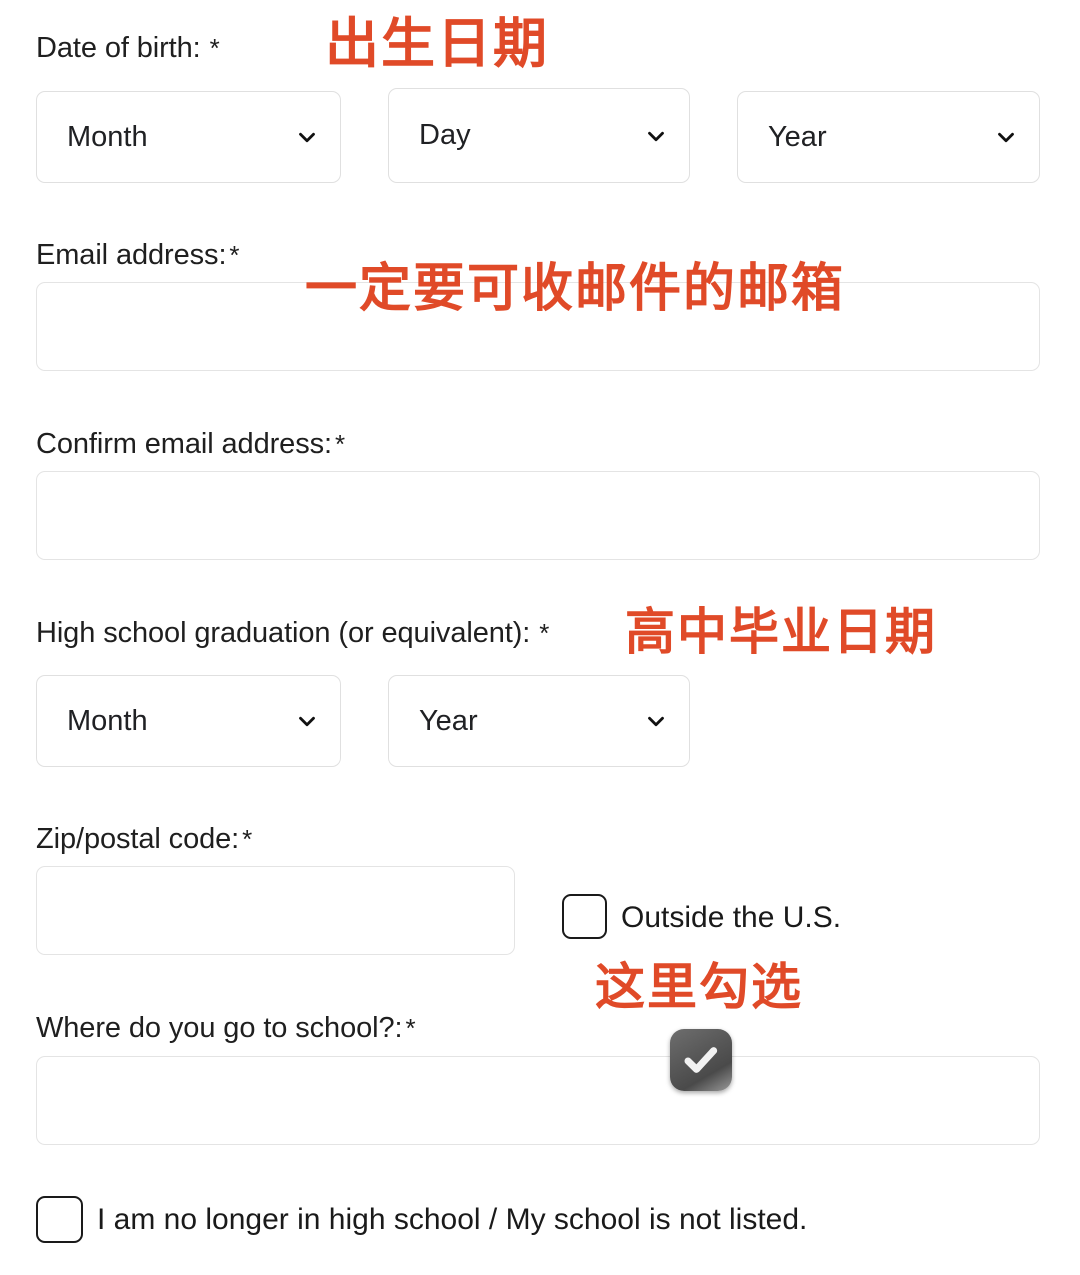 Image resolution: width=1080 pixels, height=1275 pixels. Describe the element at coordinates (448, 720) in the screenshot. I see `hs-grad-year-select-value: Year` at that location.